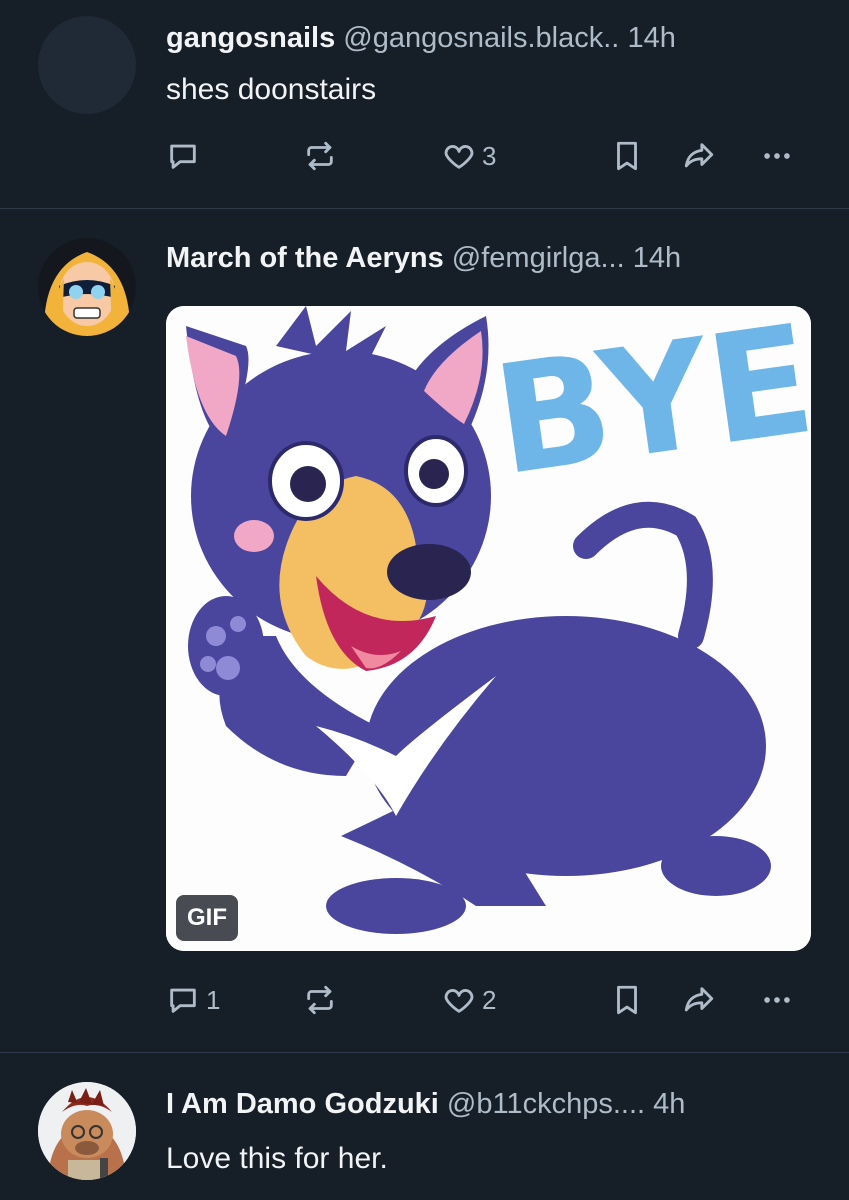 The image size is (849, 1200). I want to click on author-handle: @gangosnails.black.., so click(481, 38).